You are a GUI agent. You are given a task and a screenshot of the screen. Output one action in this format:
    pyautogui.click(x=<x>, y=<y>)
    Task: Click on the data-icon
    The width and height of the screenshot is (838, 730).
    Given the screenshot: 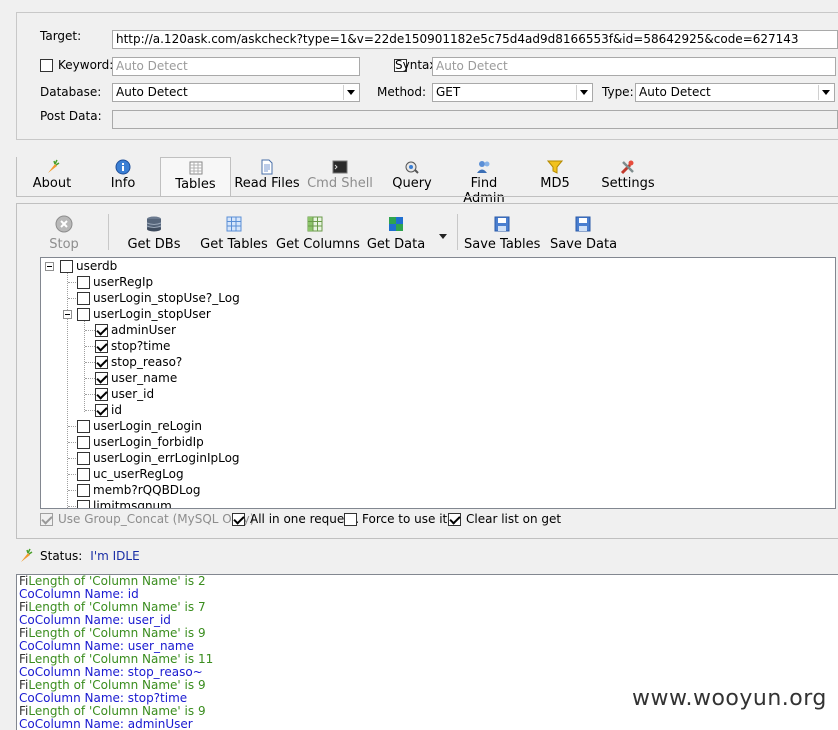 What is the action you would take?
    pyautogui.click(x=396, y=224)
    